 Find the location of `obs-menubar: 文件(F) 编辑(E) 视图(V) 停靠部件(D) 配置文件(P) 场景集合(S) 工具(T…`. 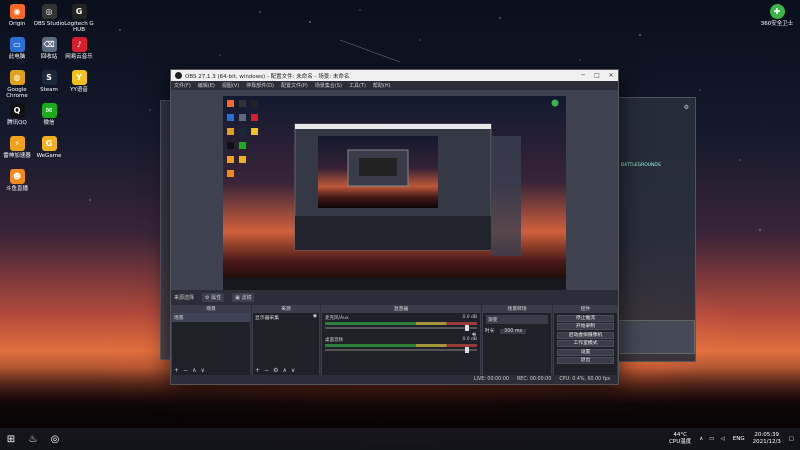

obs-menubar: 文件(F) 编辑(E) 视图(V) 停靠部件(D) 配置文件(P) 场景集合(S) 工具(T… is located at coordinates (394, 85).